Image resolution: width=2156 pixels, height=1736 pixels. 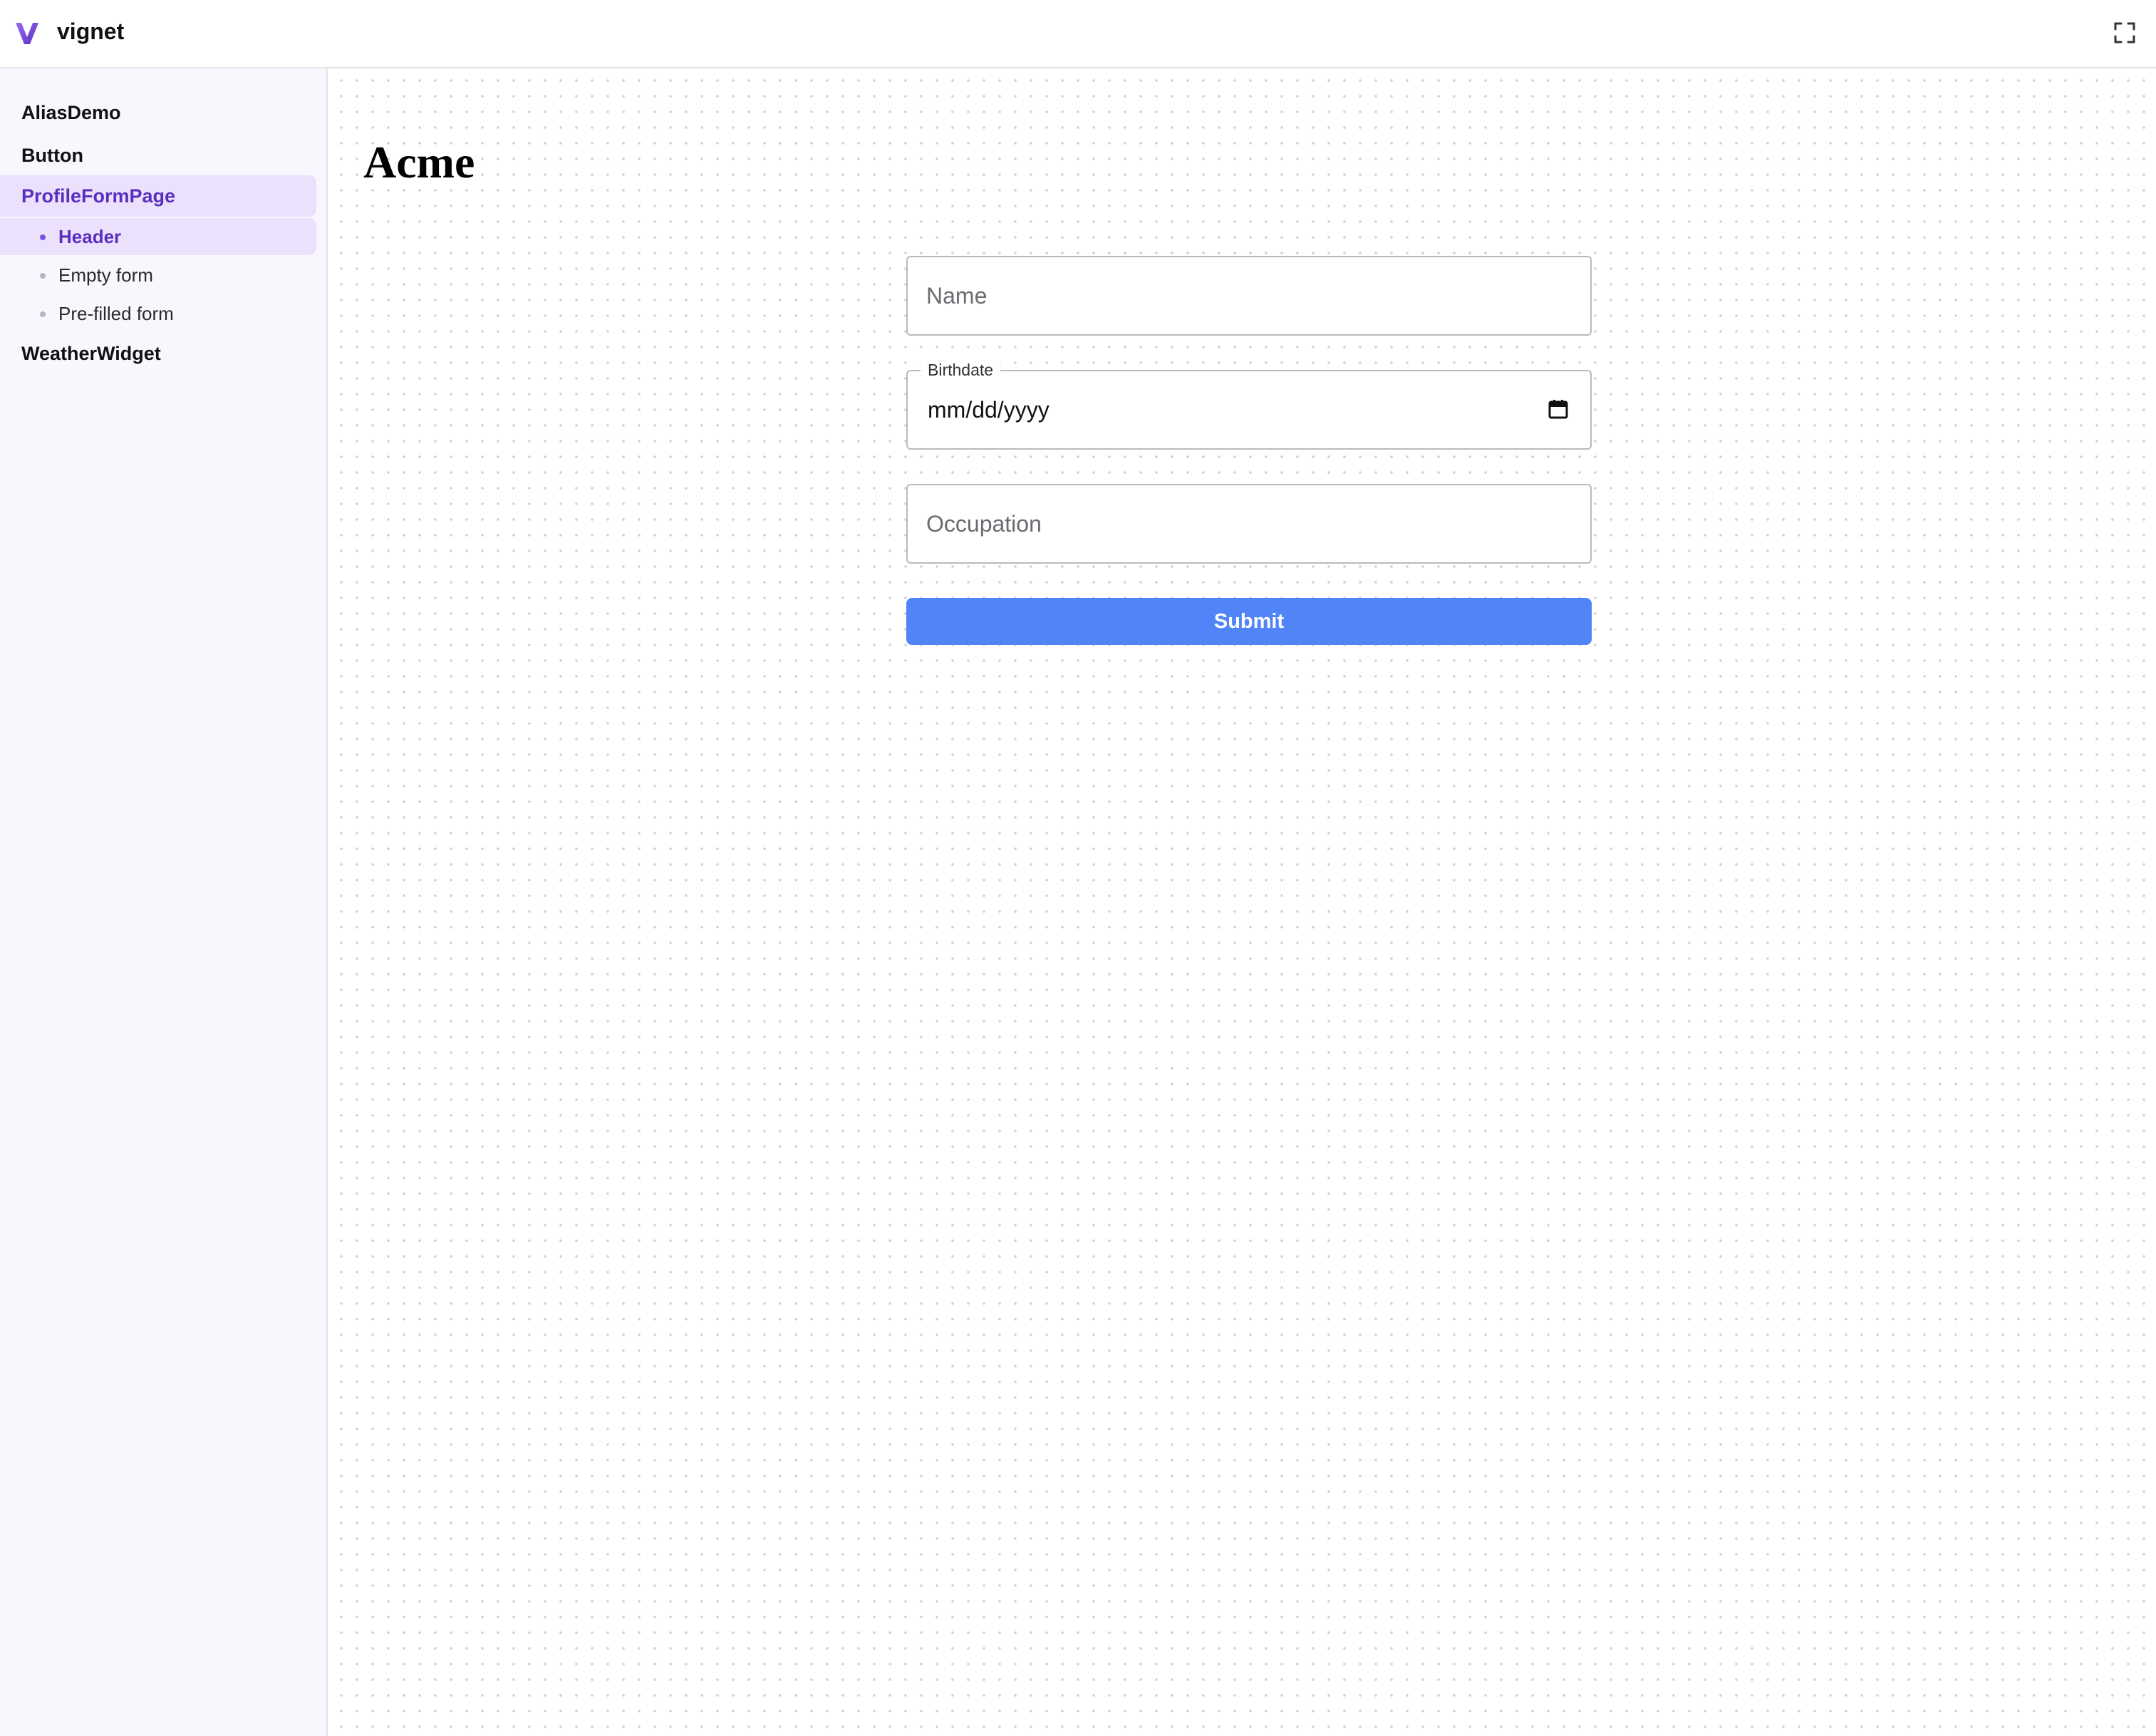 What do you see at coordinates (1249, 621) in the screenshot?
I see `submit-button: Submit` at bounding box center [1249, 621].